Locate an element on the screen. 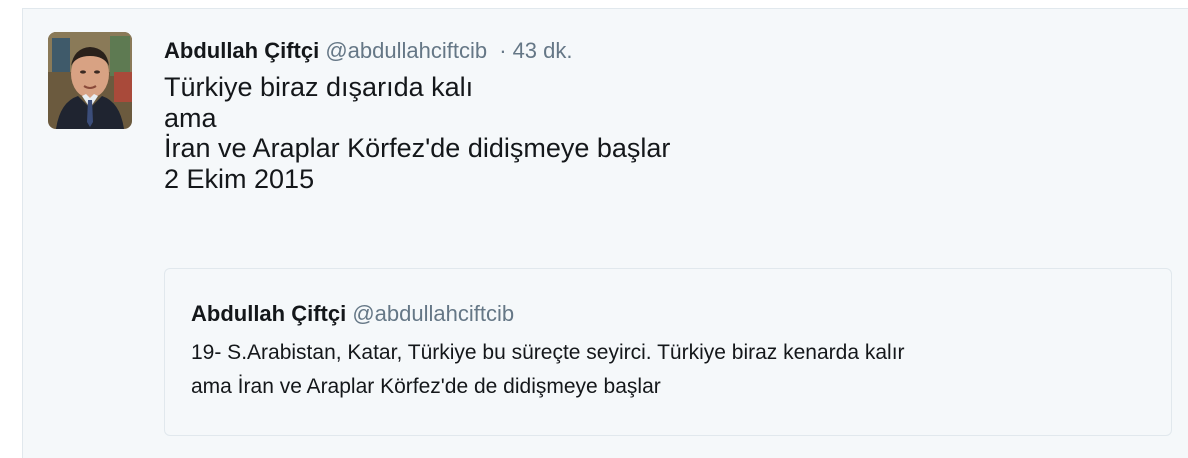  author-name: Abdullah Çiftçi is located at coordinates (241, 50).